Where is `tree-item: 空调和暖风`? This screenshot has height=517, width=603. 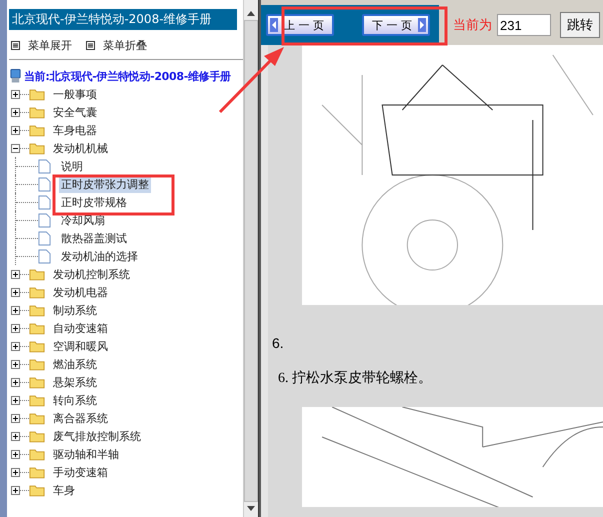 tree-item: 空调和暖风 is located at coordinates (80, 346).